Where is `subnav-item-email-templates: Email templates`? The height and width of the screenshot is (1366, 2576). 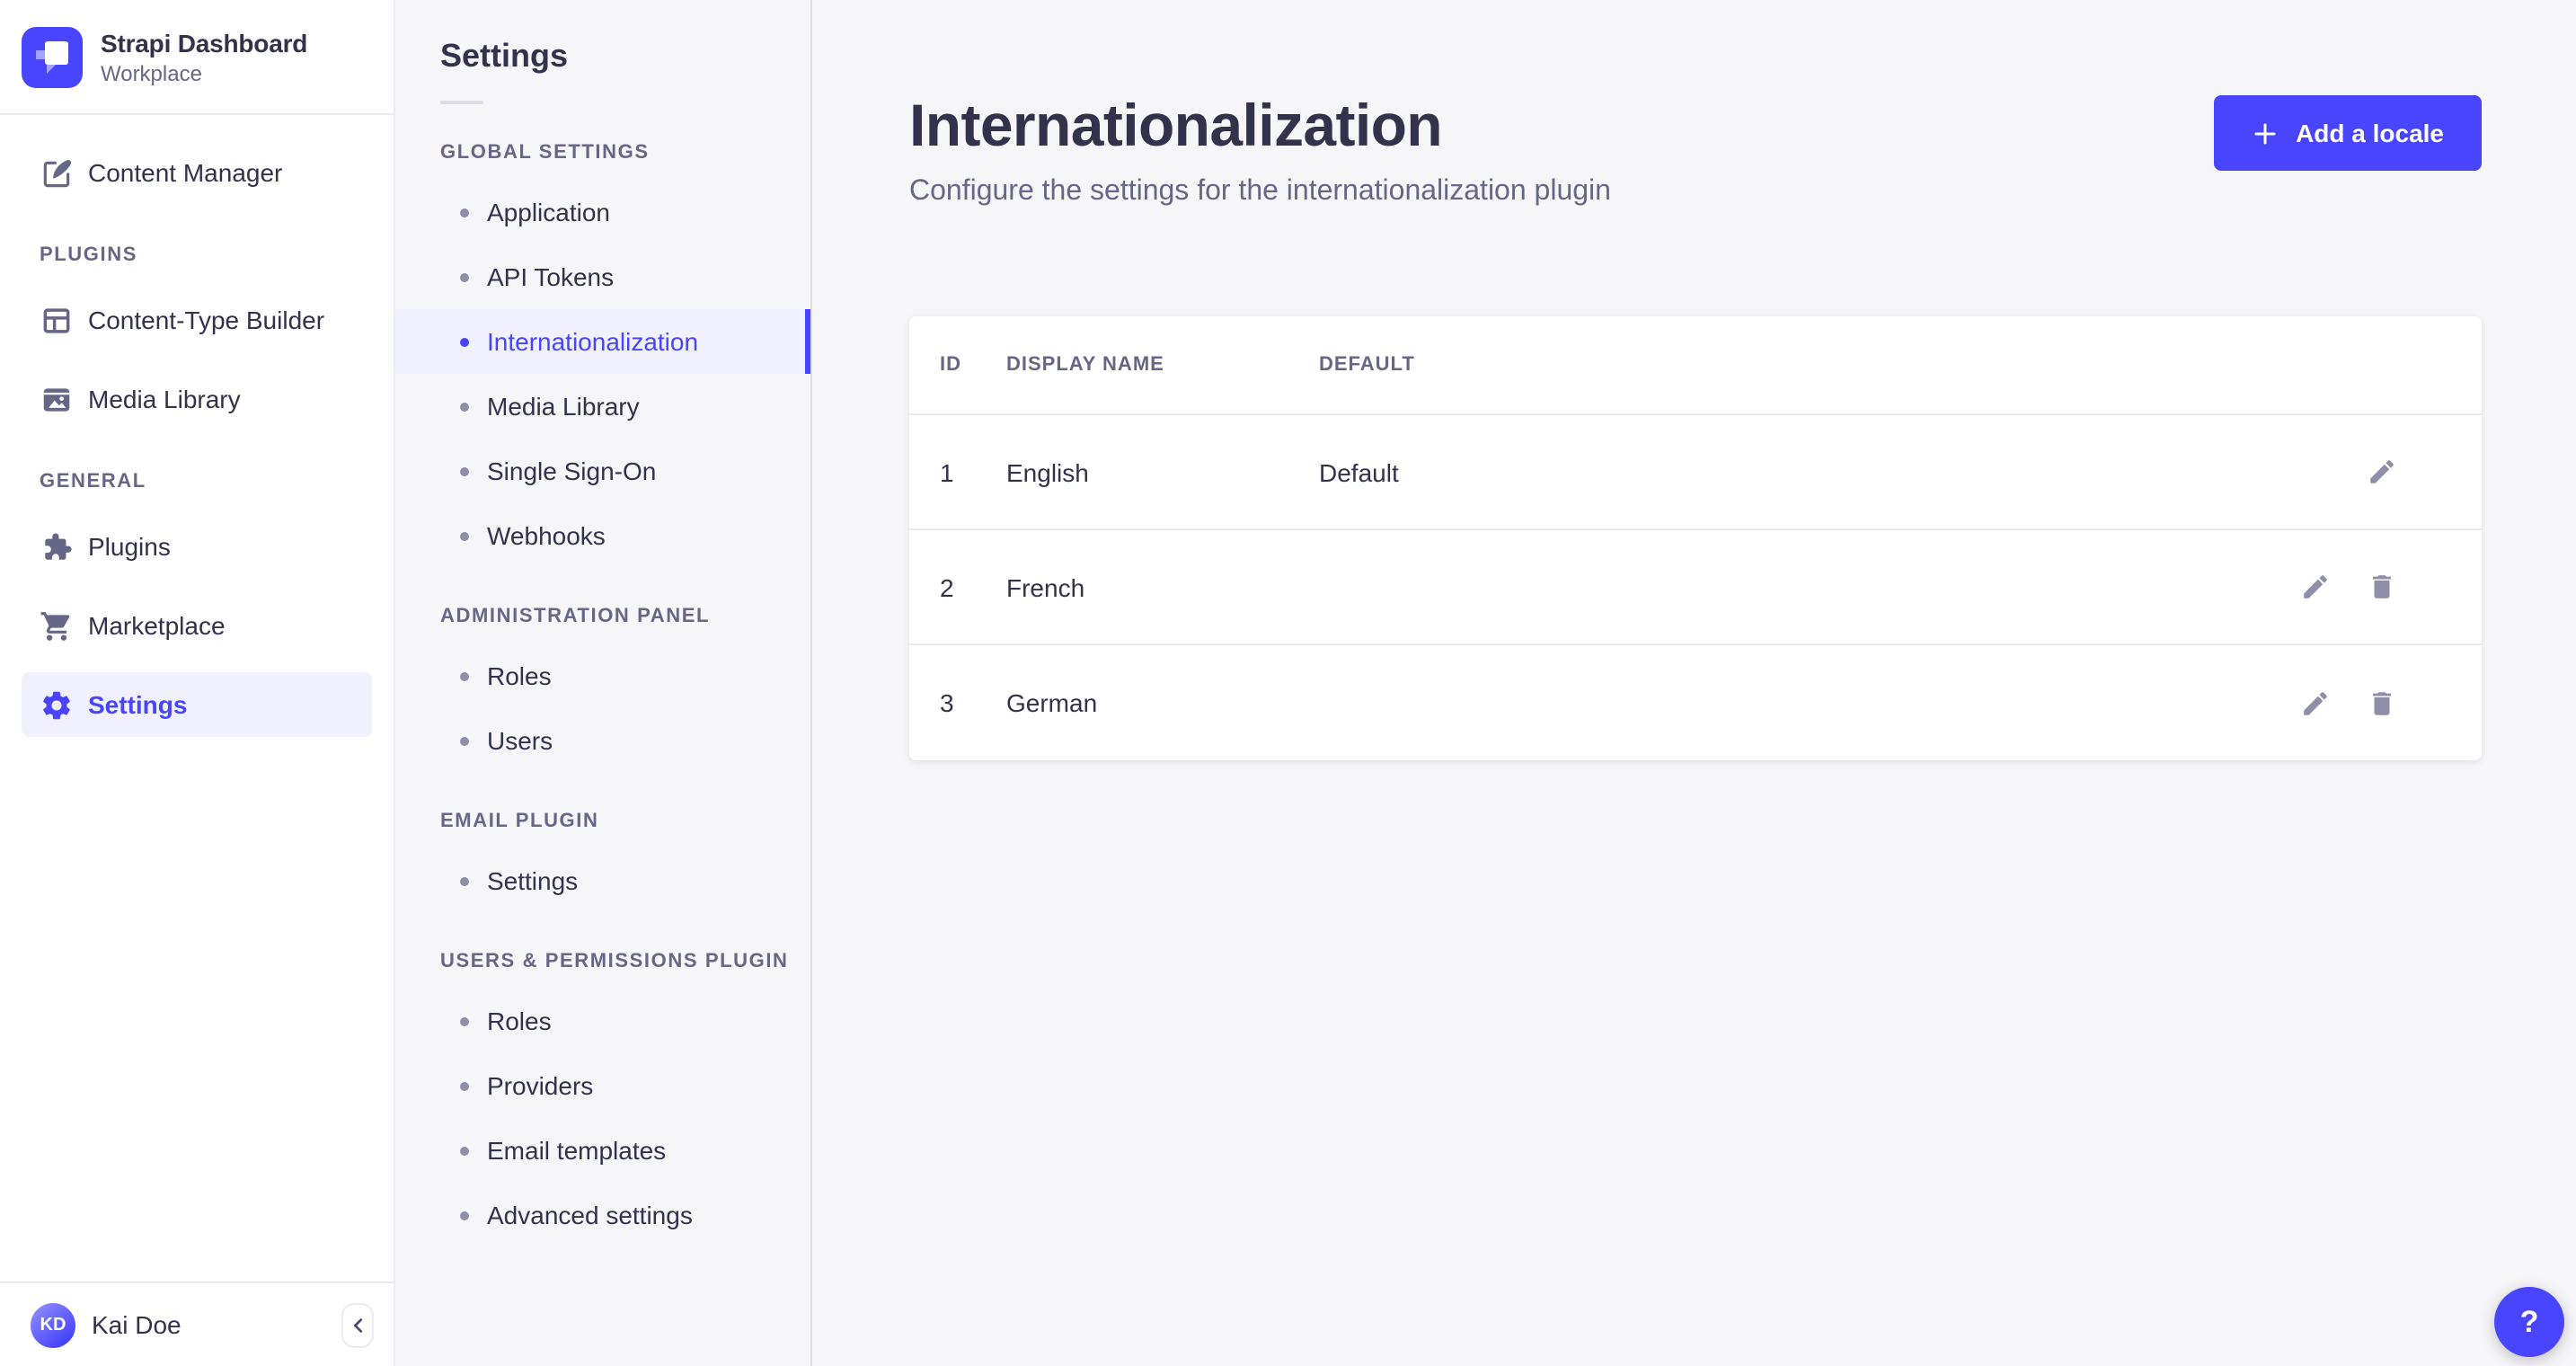
subnav-item-email-templates: Email templates is located at coordinates (602, 1150).